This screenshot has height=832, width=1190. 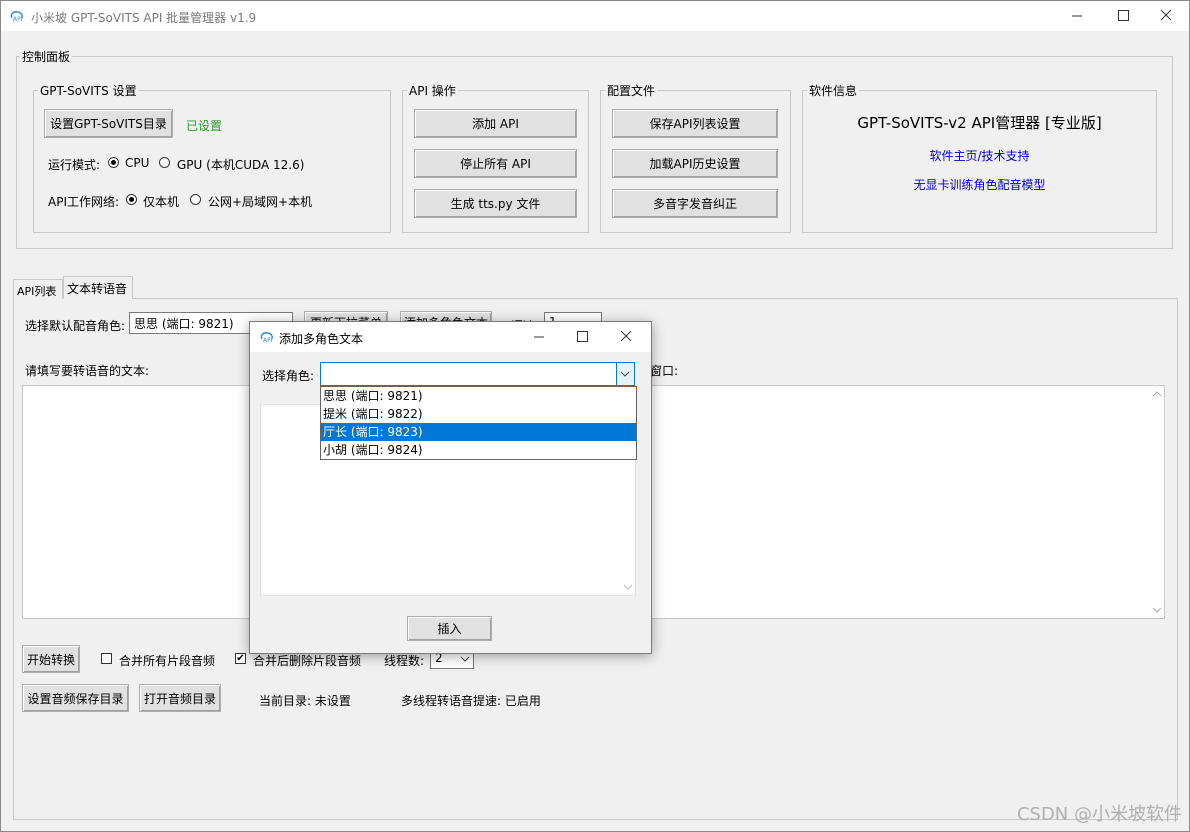 I want to click on add-api-button: 添加 API, so click(x=495, y=123).